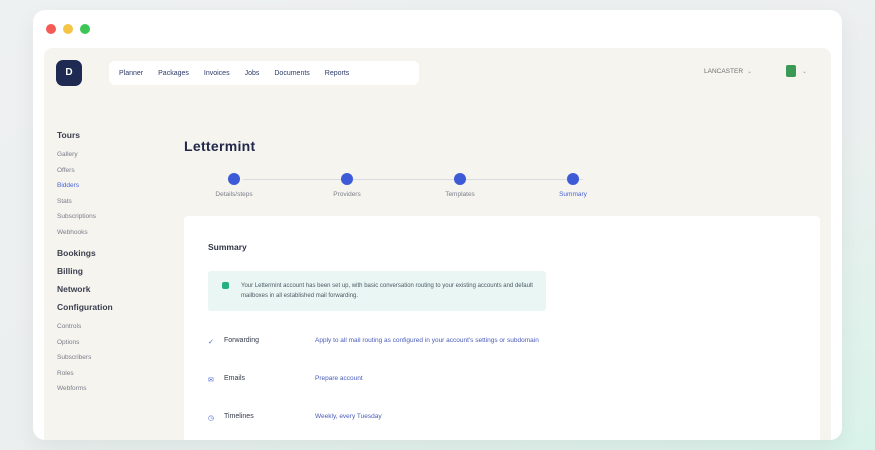 This screenshot has width=875, height=450. I want to click on step-templates: Templates, so click(460, 185).